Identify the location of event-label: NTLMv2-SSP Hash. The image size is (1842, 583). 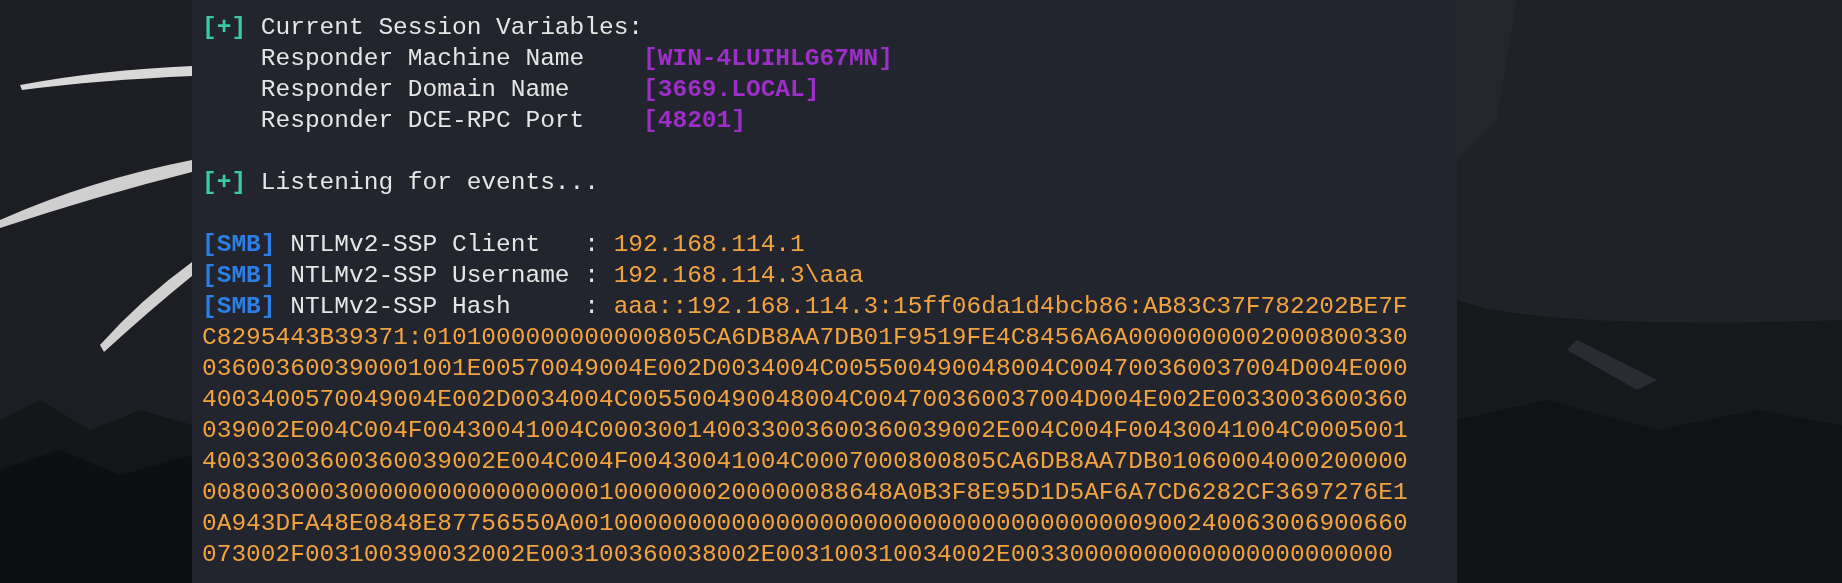
(401, 307).